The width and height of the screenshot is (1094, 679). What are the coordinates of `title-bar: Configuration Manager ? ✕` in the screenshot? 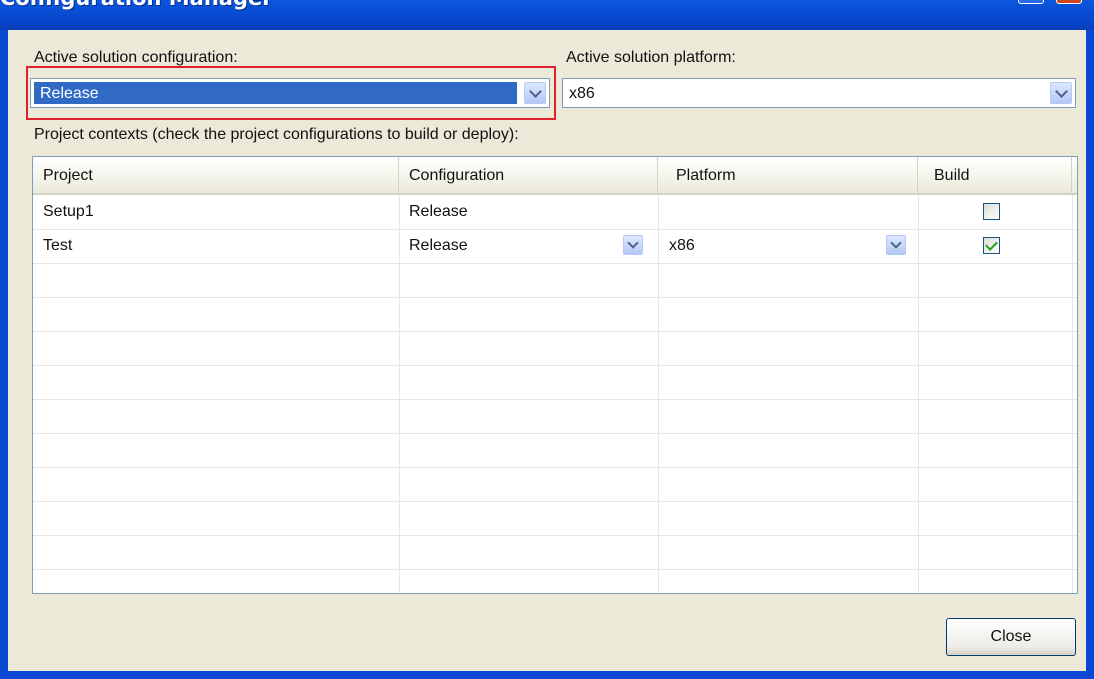 It's located at (547, 15).